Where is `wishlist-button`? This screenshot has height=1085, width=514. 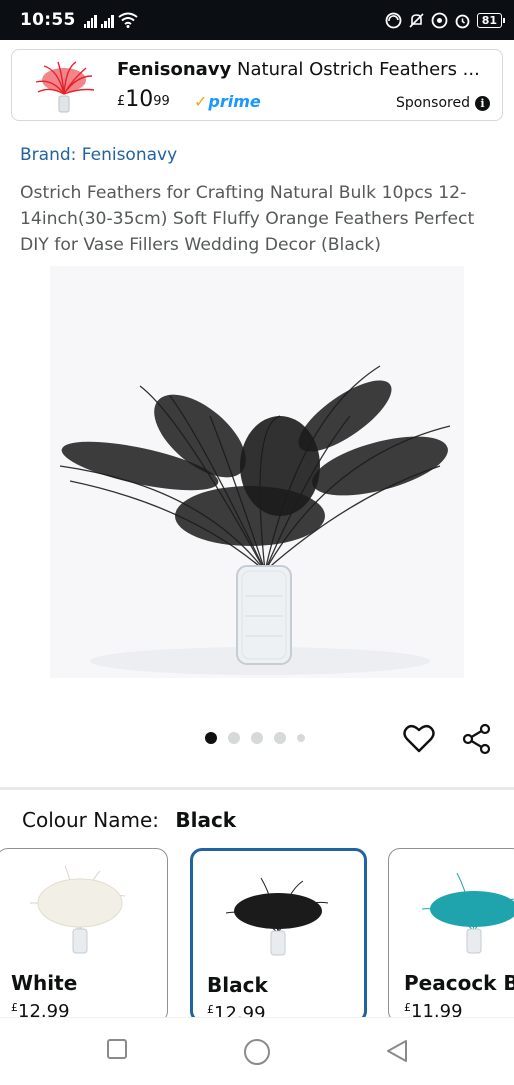 wishlist-button is located at coordinates (419, 739).